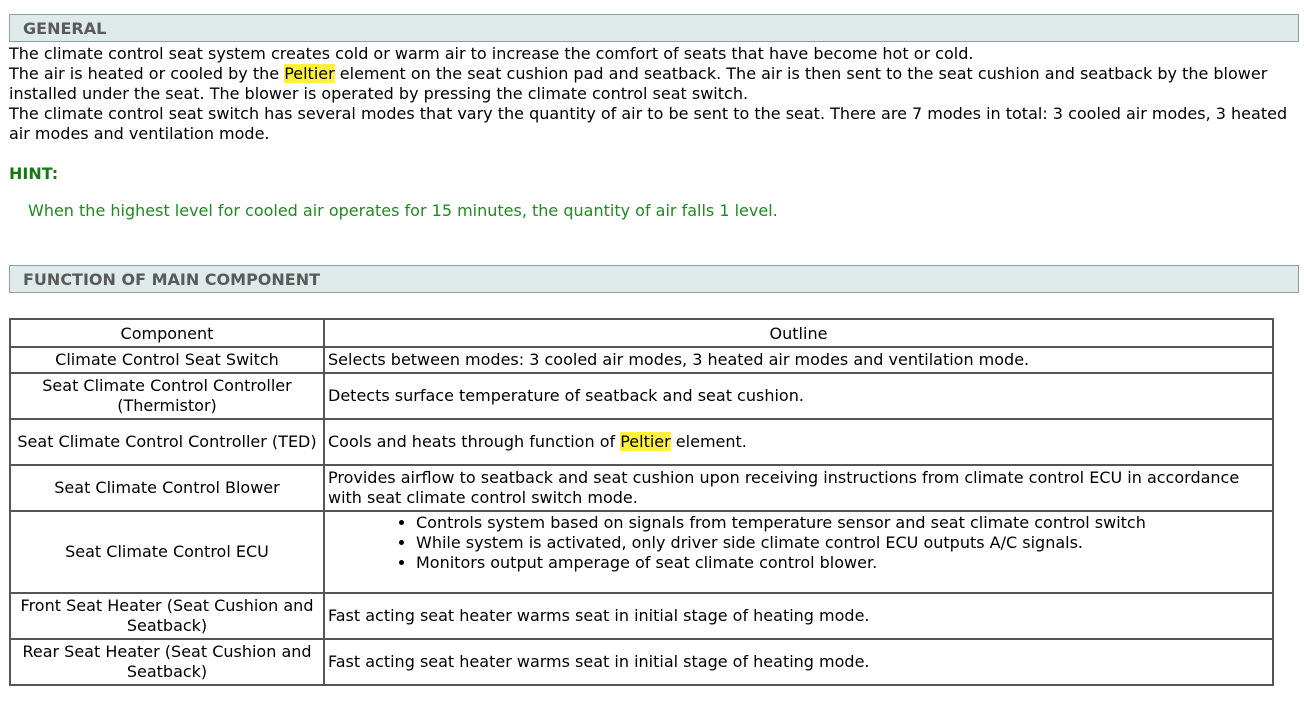 The width and height of the screenshot is (1304, 708). I want to click on component-cell: Climate Control Seat Switch, so click(167, 360).